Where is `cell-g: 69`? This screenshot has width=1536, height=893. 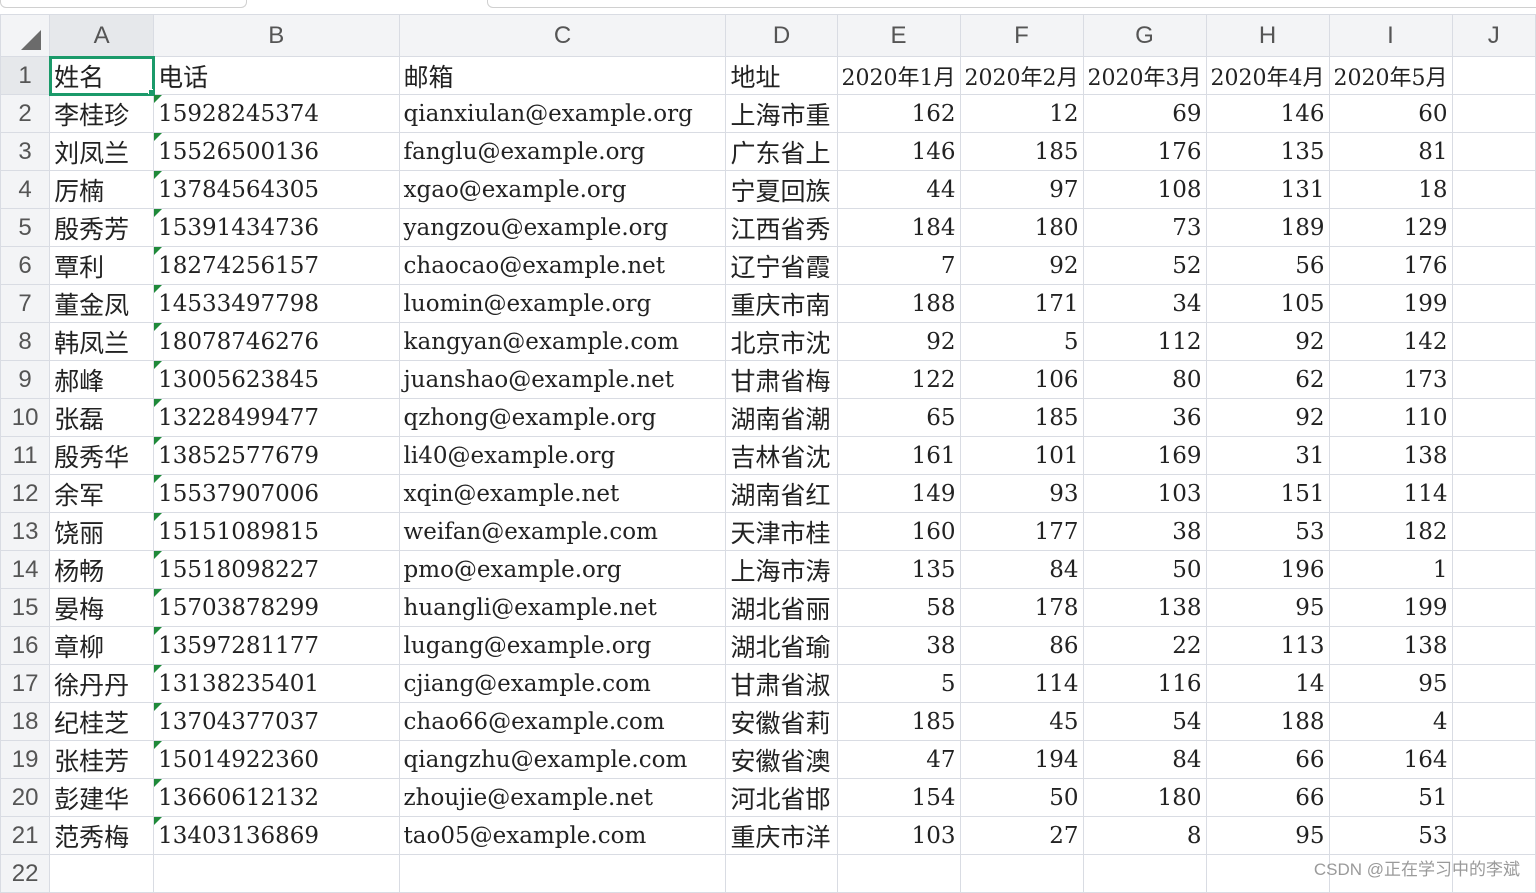 cell-g: 69 is located at coordinates (1144, 113).